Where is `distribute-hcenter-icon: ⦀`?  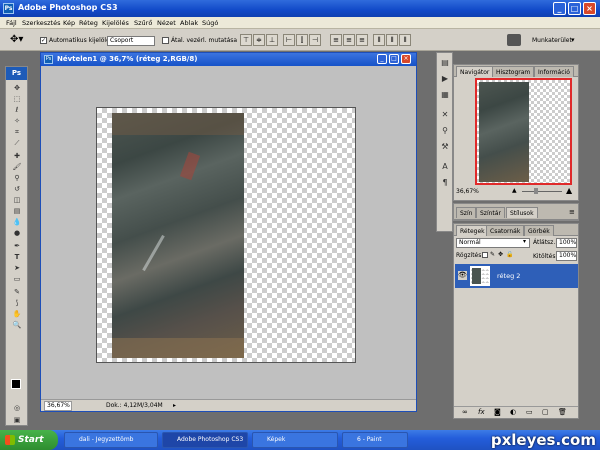 distribute-hcenter-icon: ⦀ is located at coordinates (392, 40).